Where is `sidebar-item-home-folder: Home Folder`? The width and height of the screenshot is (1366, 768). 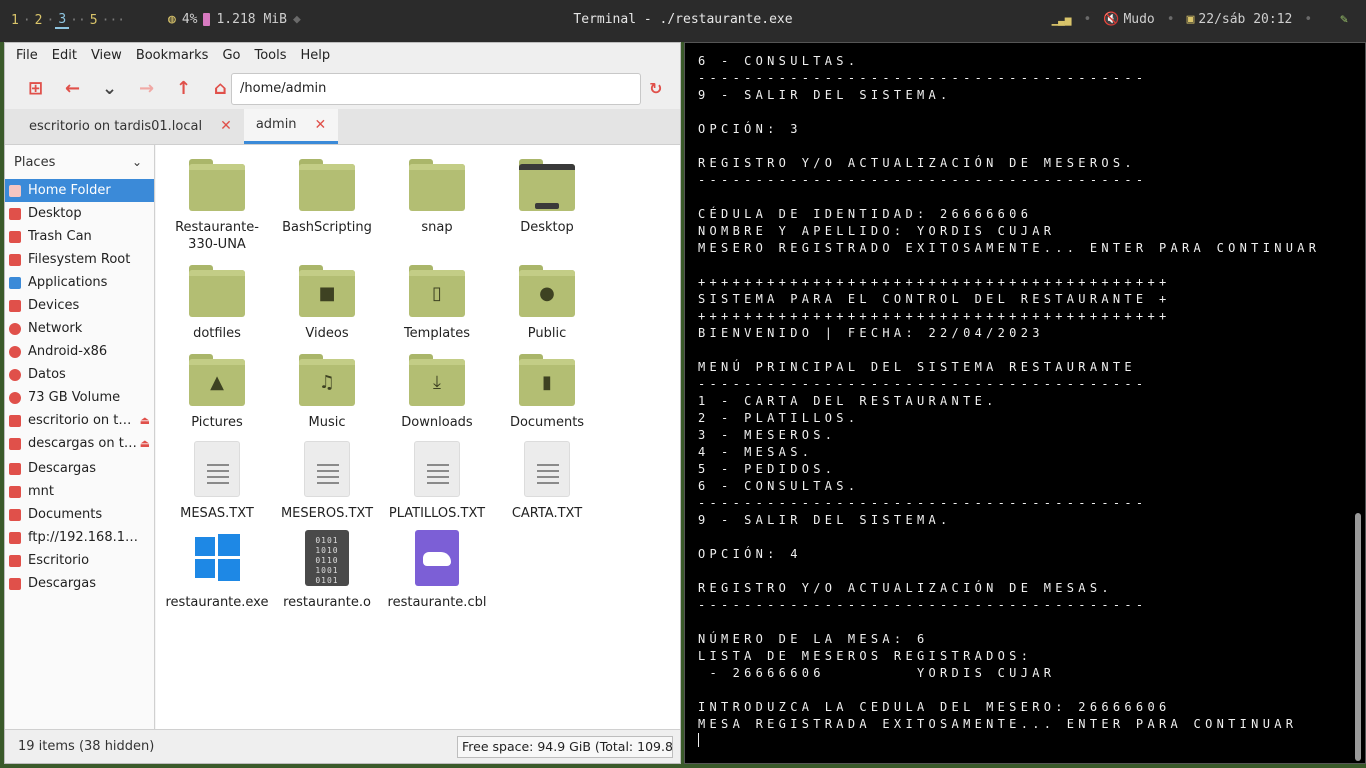 sidebar-item-home-folder: Home Folder is located at coordinates (79, 190).